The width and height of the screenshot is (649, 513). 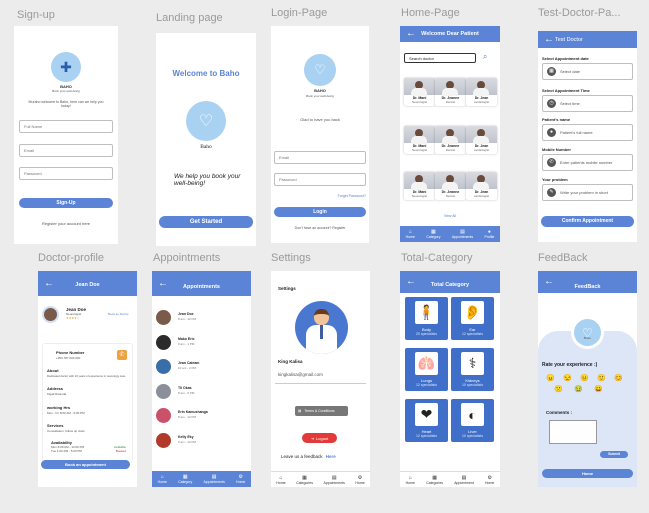 I want to click on email-field: Email, so click(x=66, y=150).